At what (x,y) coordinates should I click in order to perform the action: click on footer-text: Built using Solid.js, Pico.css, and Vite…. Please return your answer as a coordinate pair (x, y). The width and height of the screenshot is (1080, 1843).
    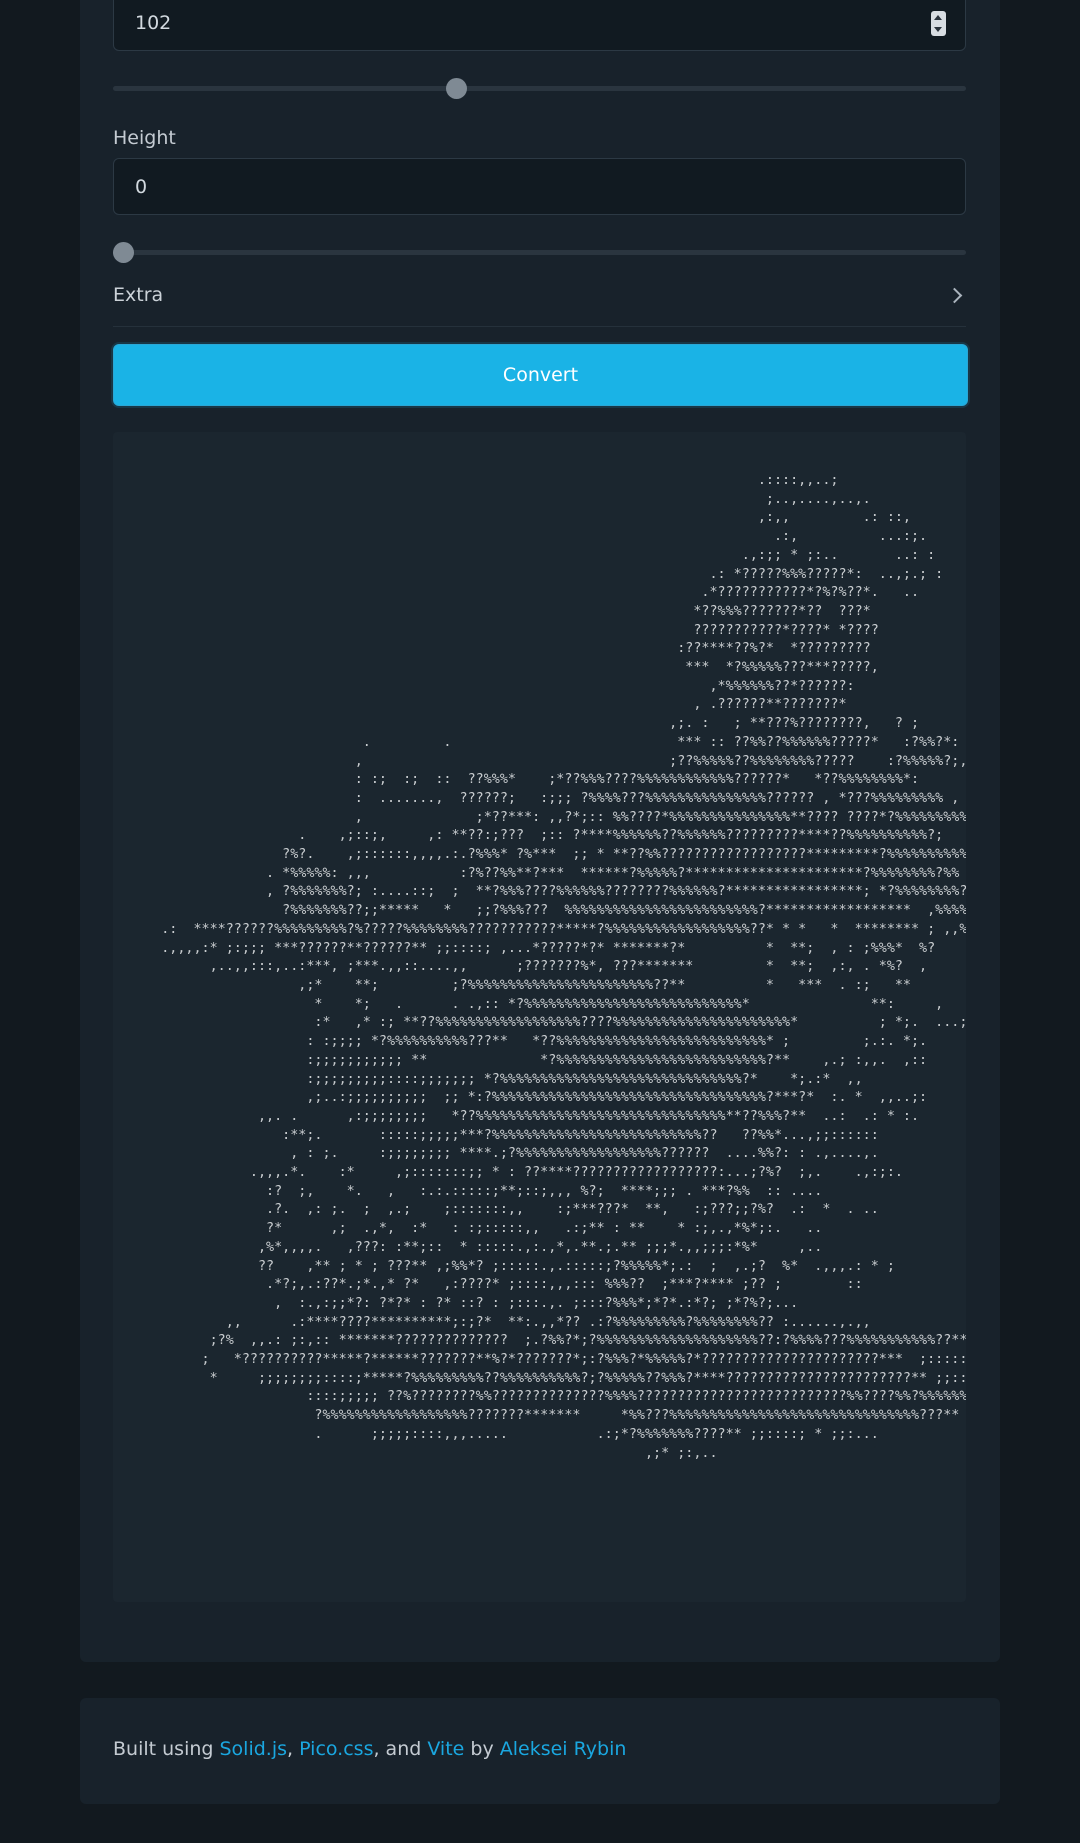
    Looking at the image, I should click on (369, 1749).